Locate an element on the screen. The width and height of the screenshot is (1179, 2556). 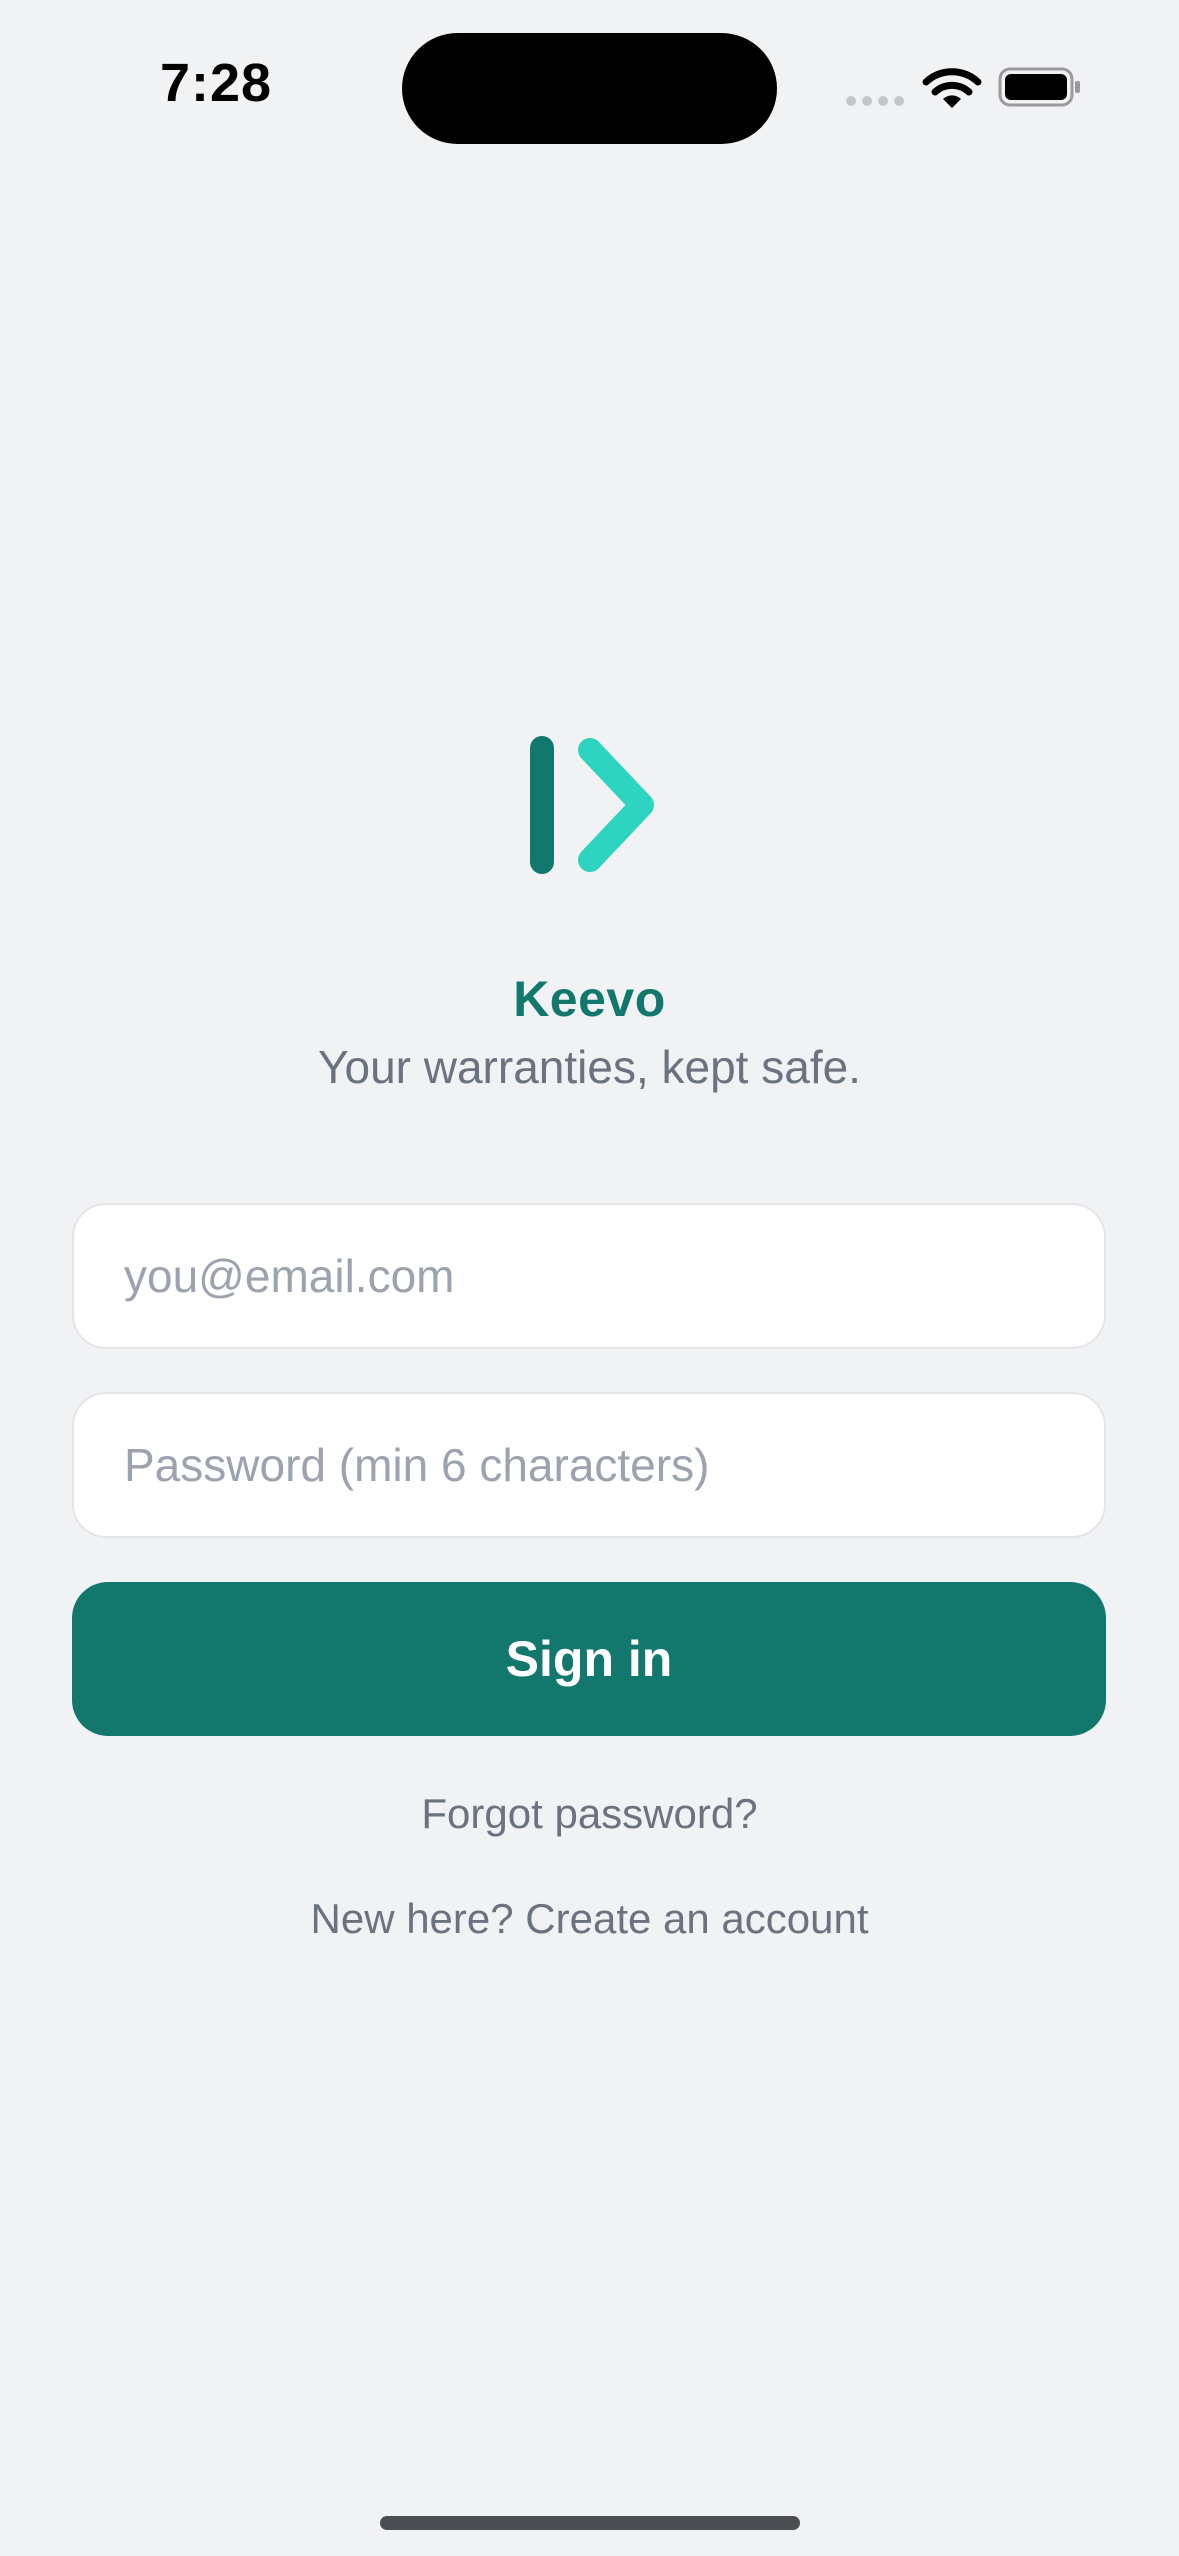
password-input is located at coordinates (589, 1465).